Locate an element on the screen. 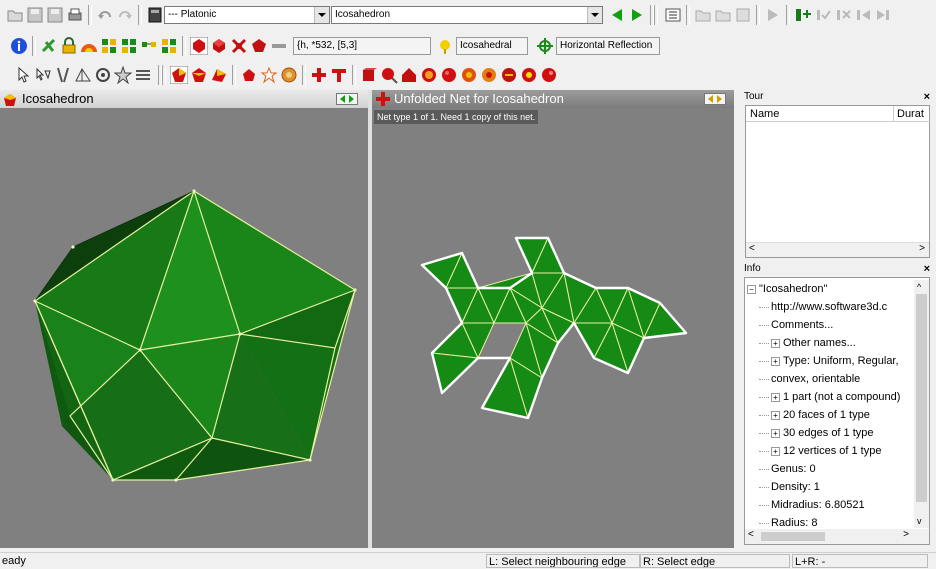  t-net-icon is located at coordinates (339, 75).